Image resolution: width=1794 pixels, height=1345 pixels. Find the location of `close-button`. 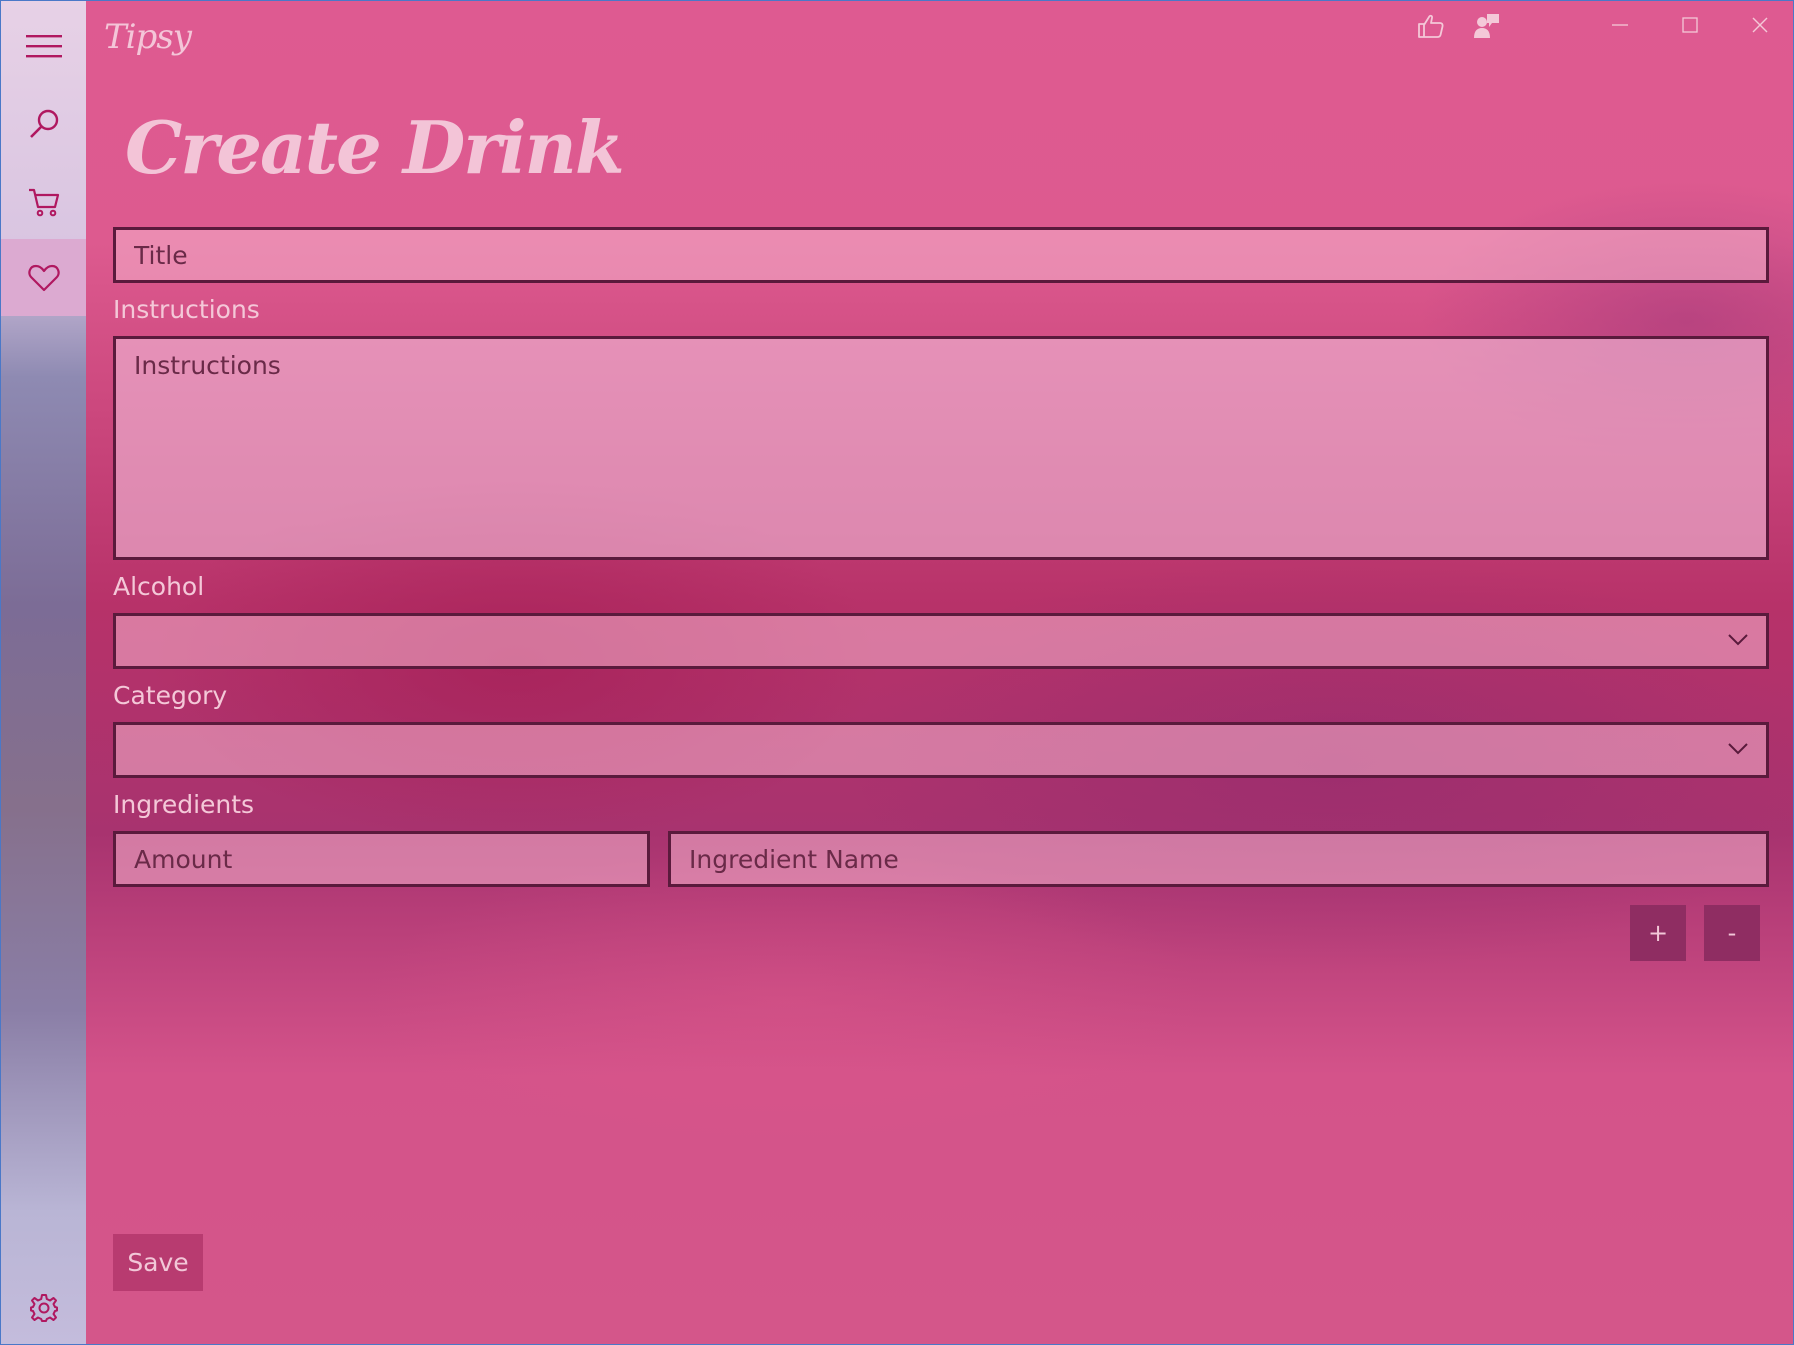

close-button is located at coordinates (1759, 25).